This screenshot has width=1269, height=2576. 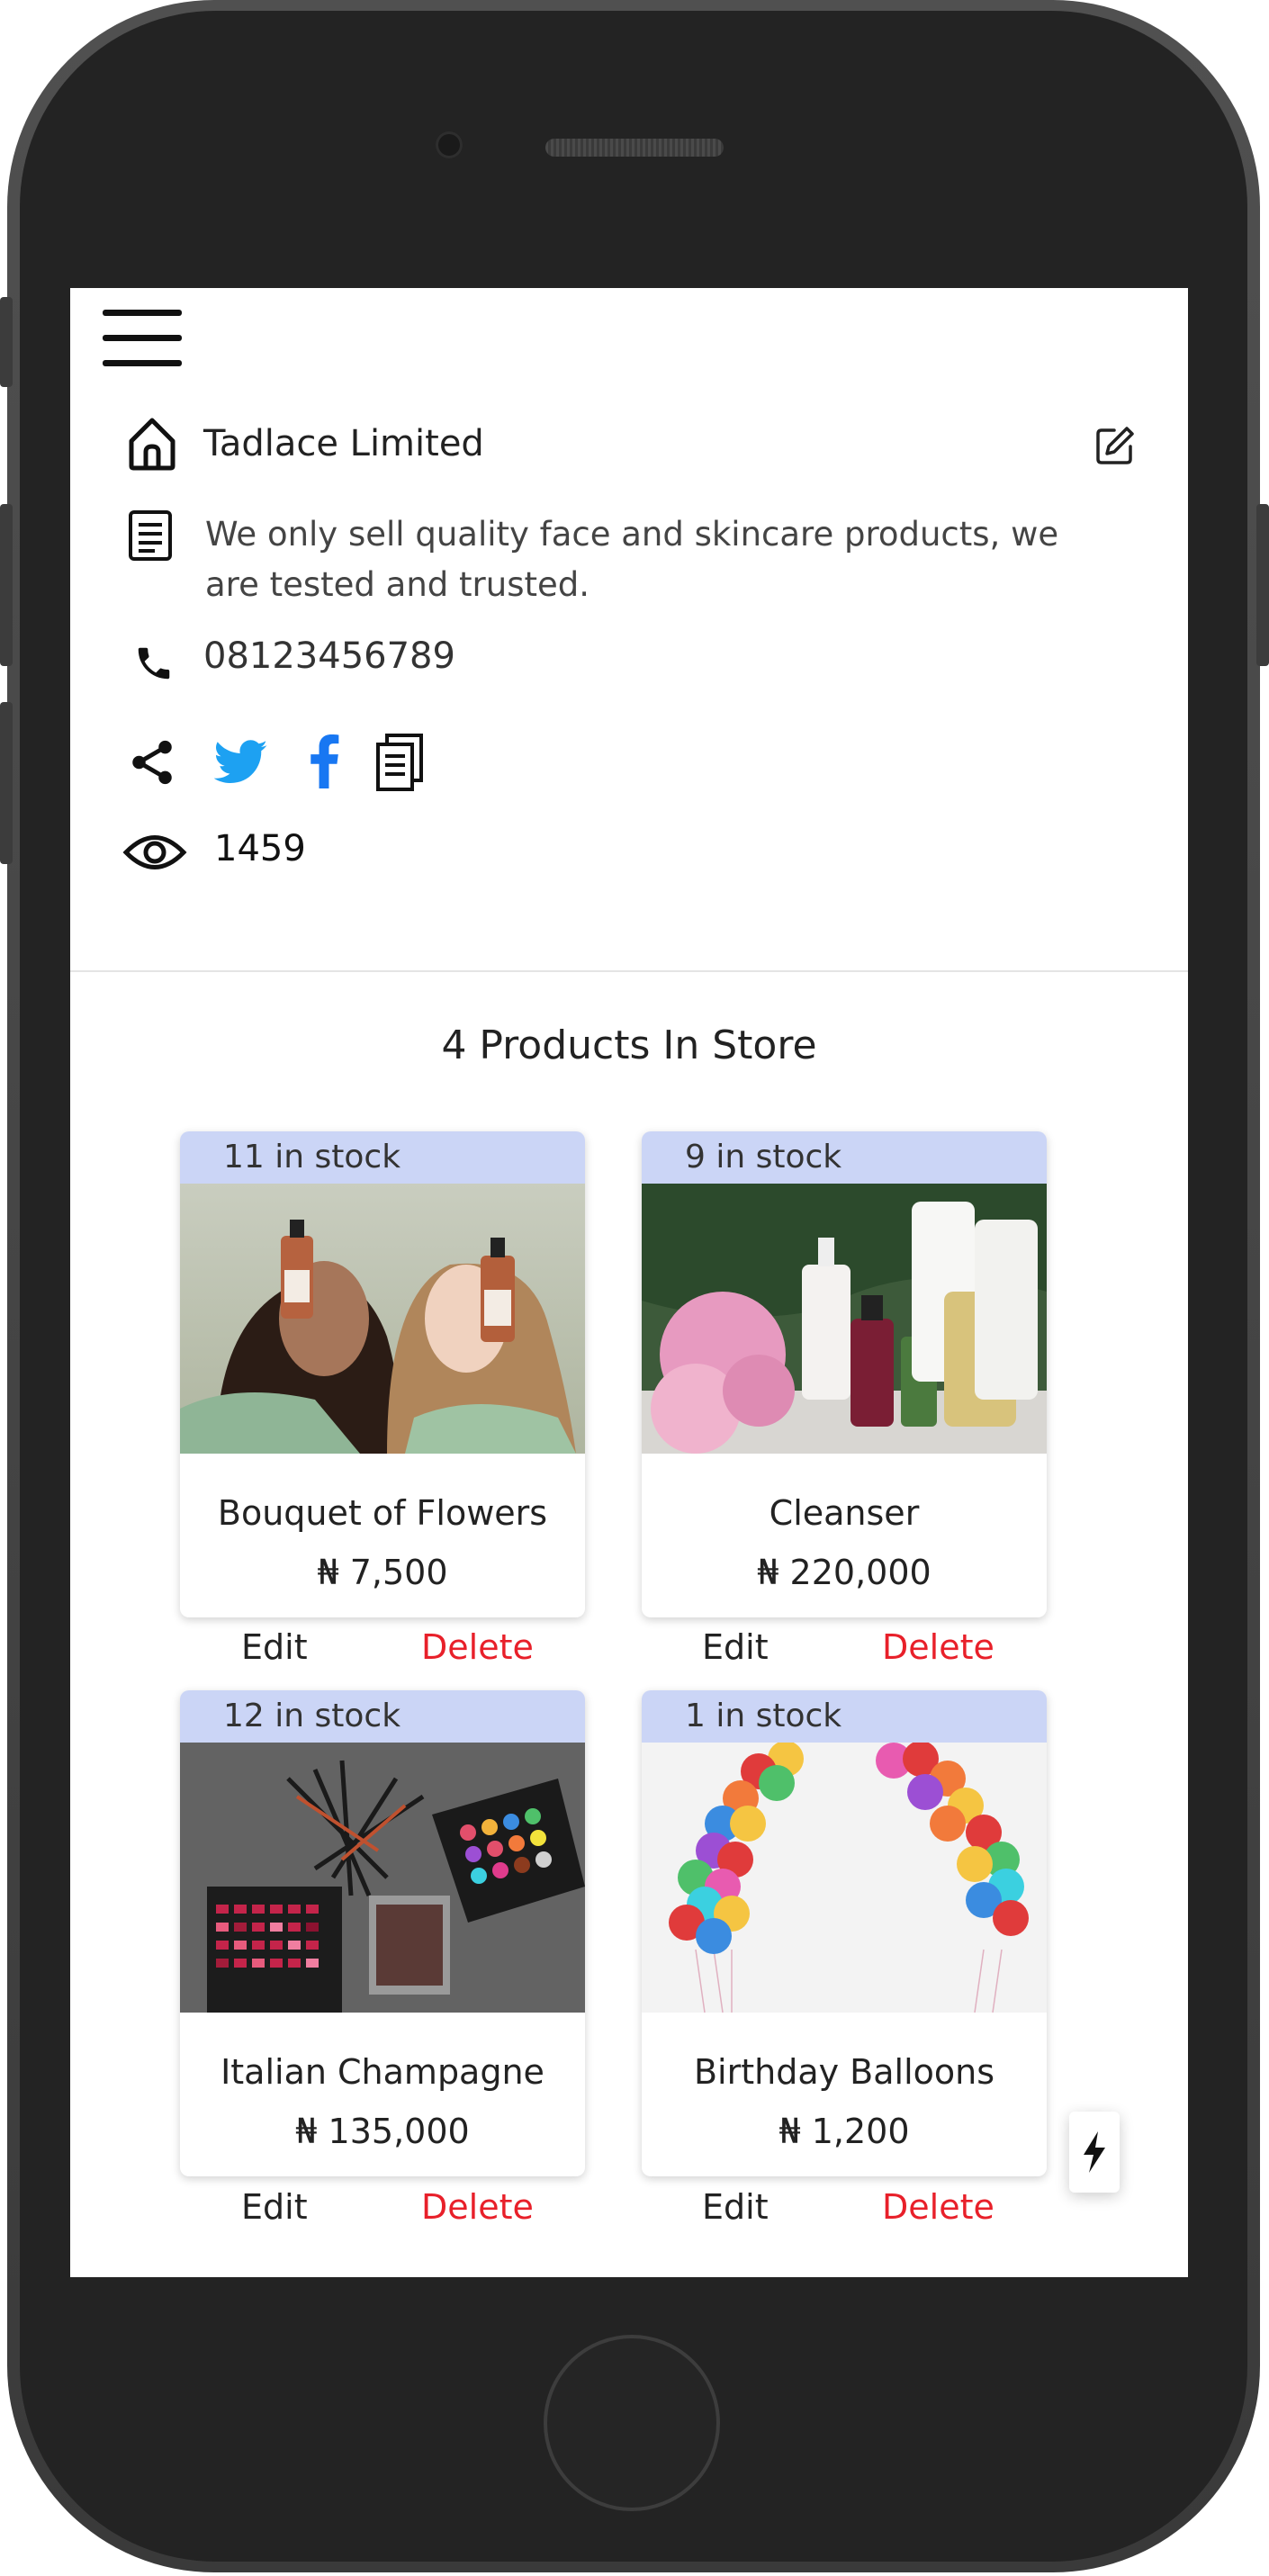 What do you see at coordinates (632, 2423) in the screenshot?
I see `home-button` at bounding box center [632, 2423].